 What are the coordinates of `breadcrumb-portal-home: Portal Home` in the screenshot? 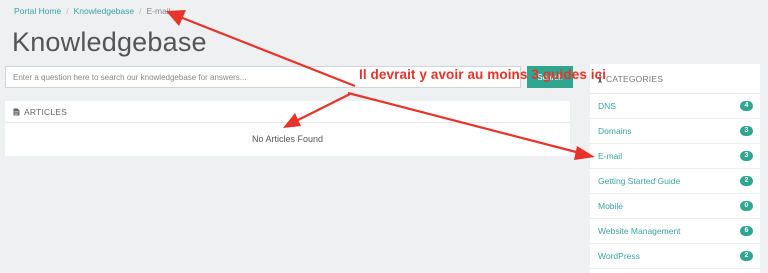 It's located at (37, 11).